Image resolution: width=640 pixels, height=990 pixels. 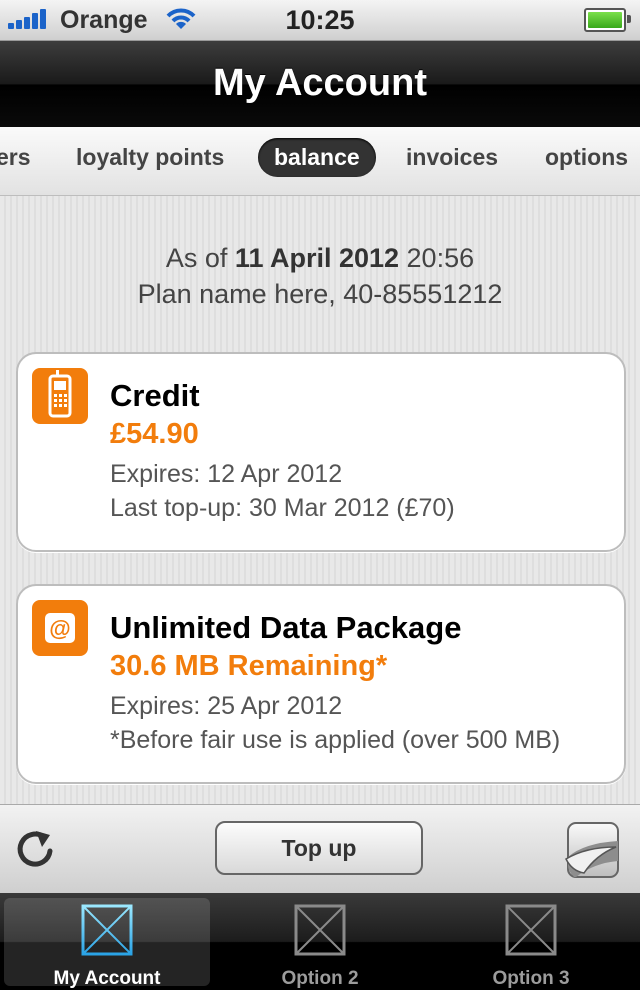 I want to click on credit-amount: £54.90, so click(x=154, y=434).